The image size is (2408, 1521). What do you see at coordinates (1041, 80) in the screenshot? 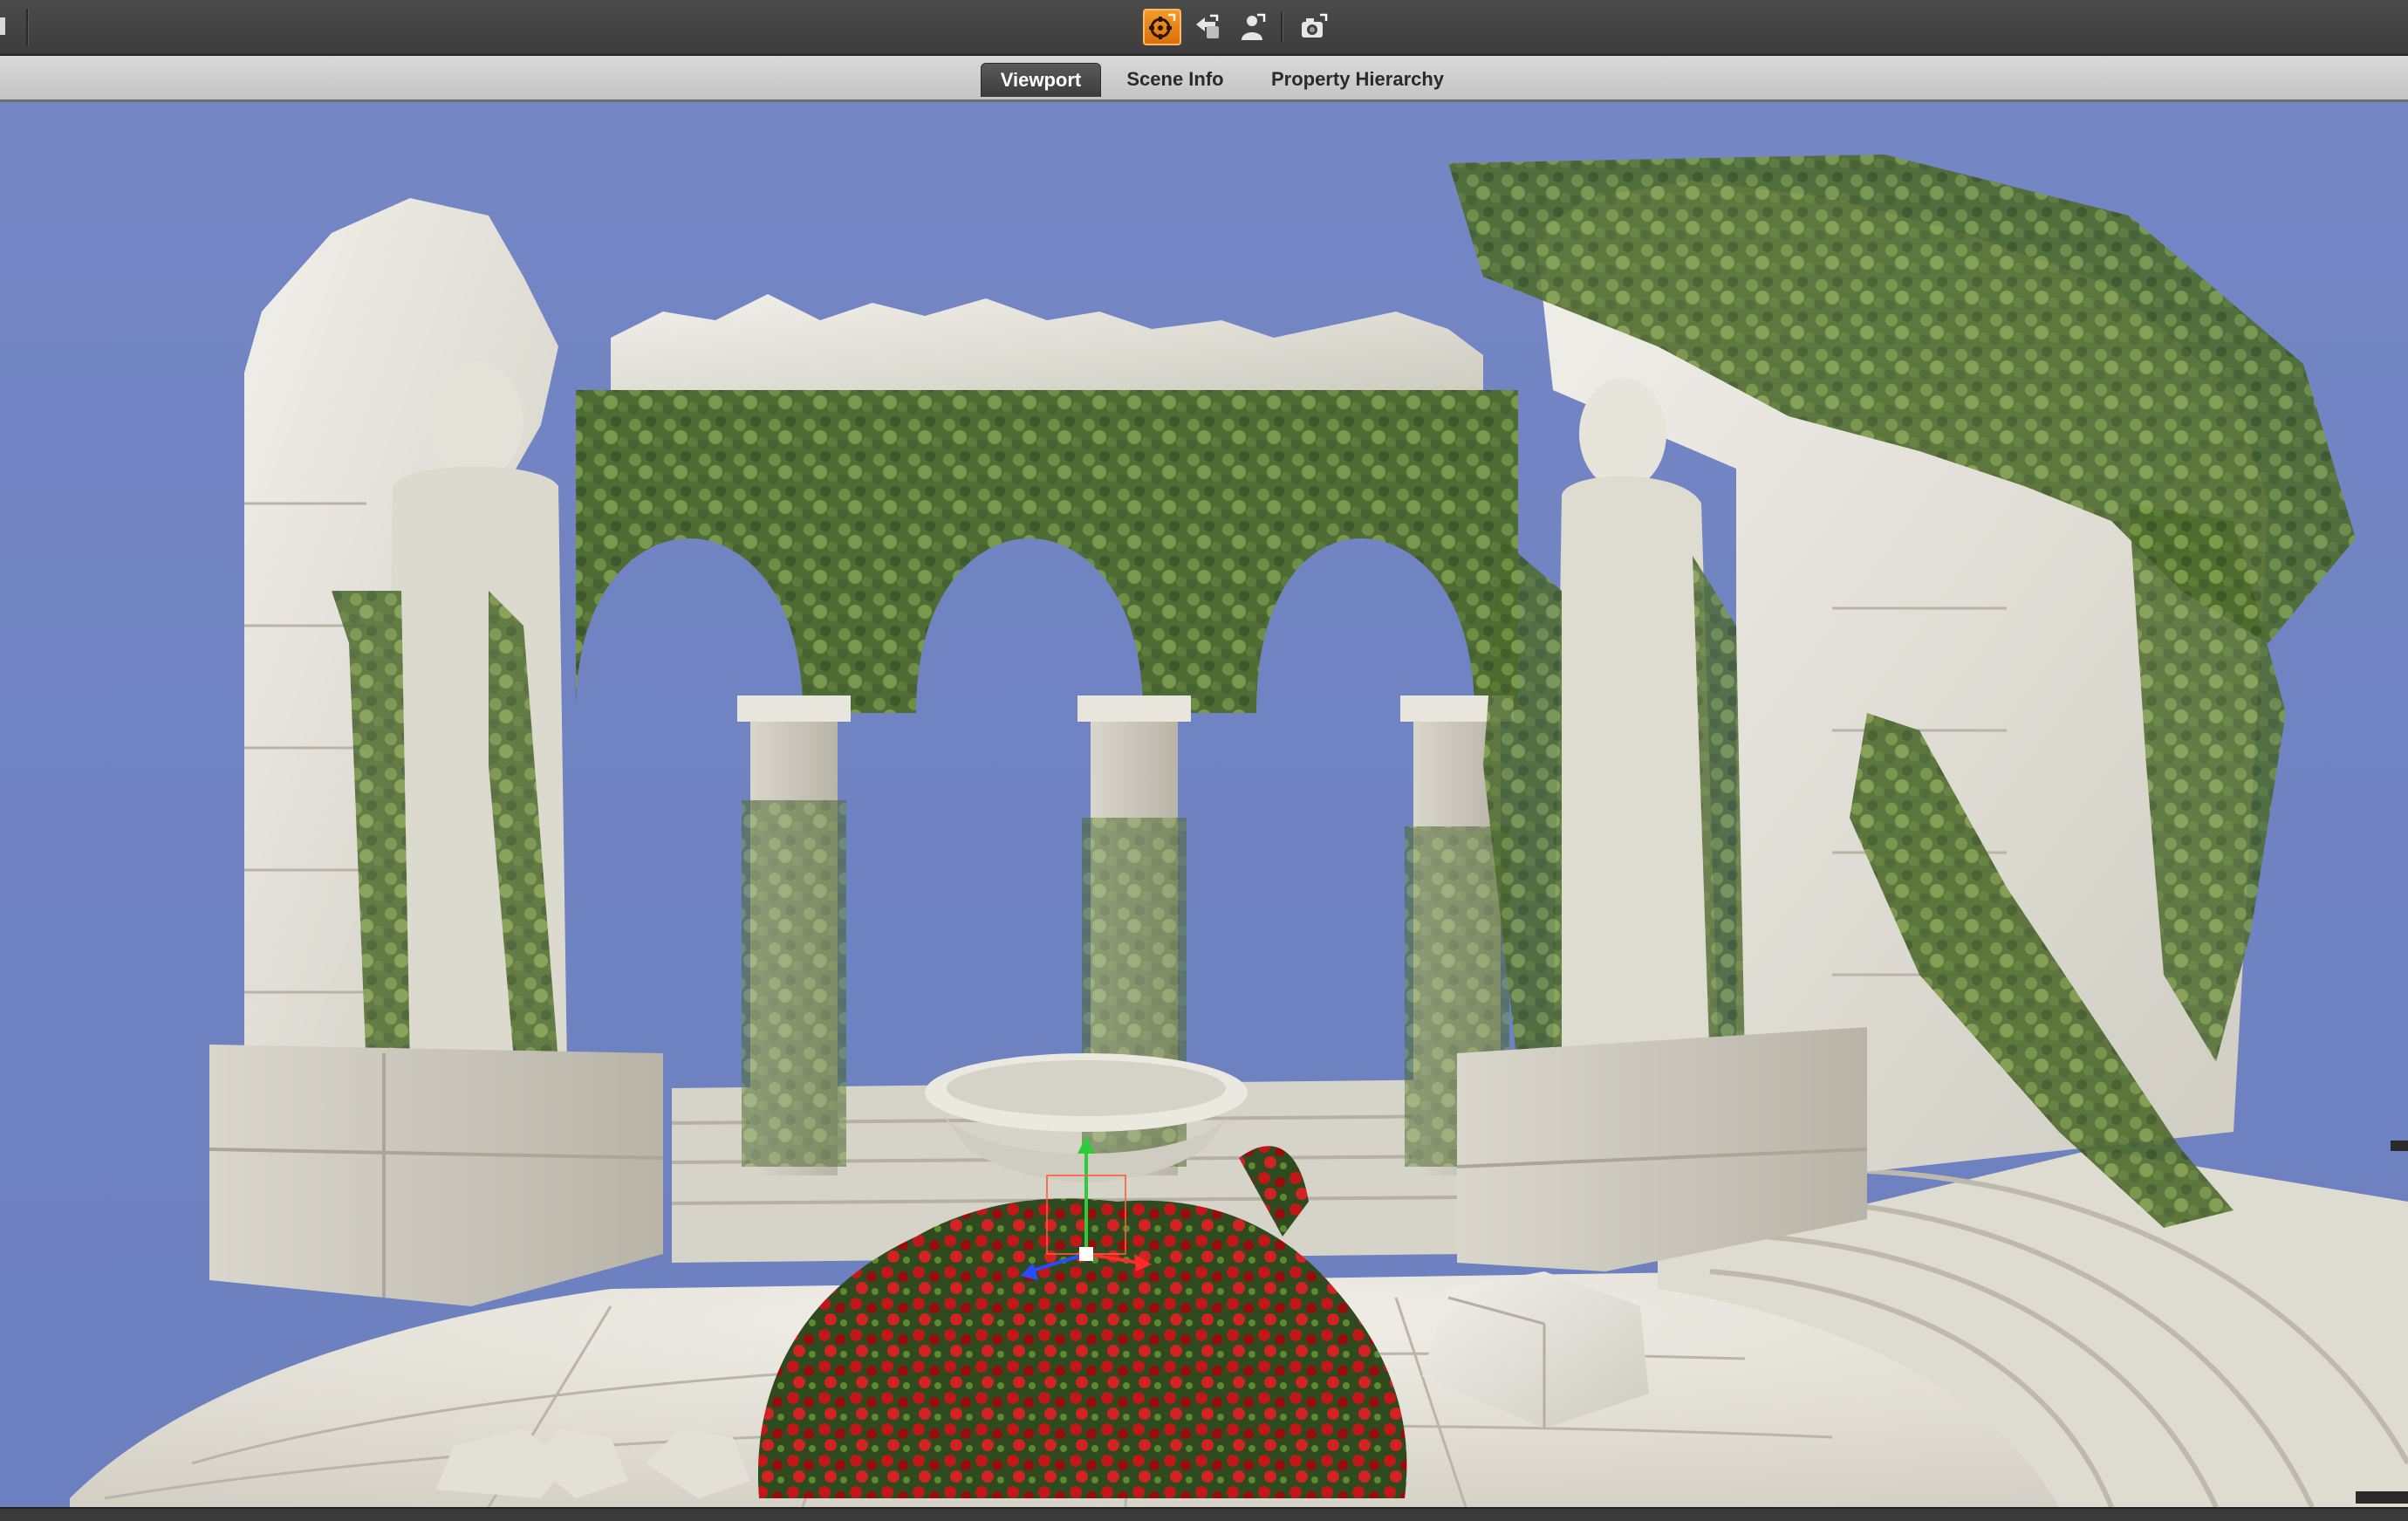
I see `tab-viewport: Viewport` at bounding box center [1041, 80].